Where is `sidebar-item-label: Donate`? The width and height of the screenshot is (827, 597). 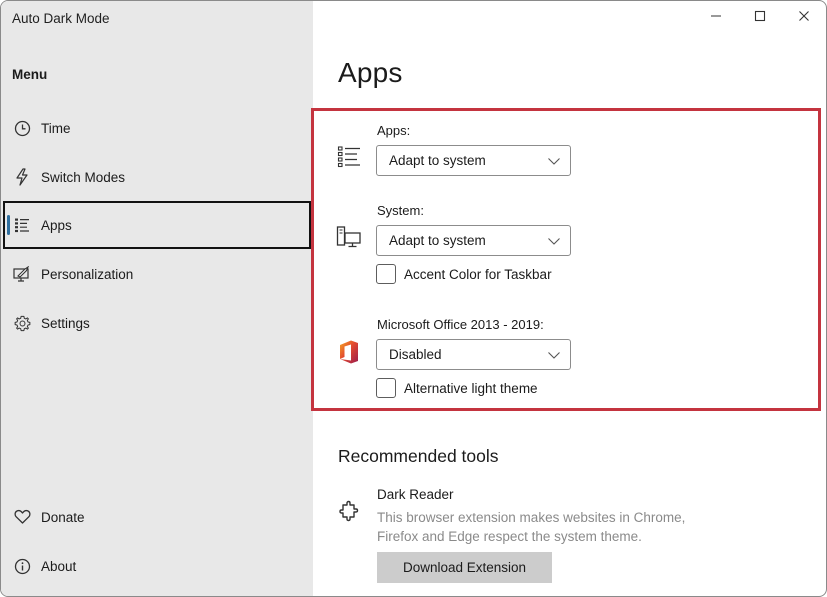 sidebar-item-label: Donate is located at coordinates (63, 517).